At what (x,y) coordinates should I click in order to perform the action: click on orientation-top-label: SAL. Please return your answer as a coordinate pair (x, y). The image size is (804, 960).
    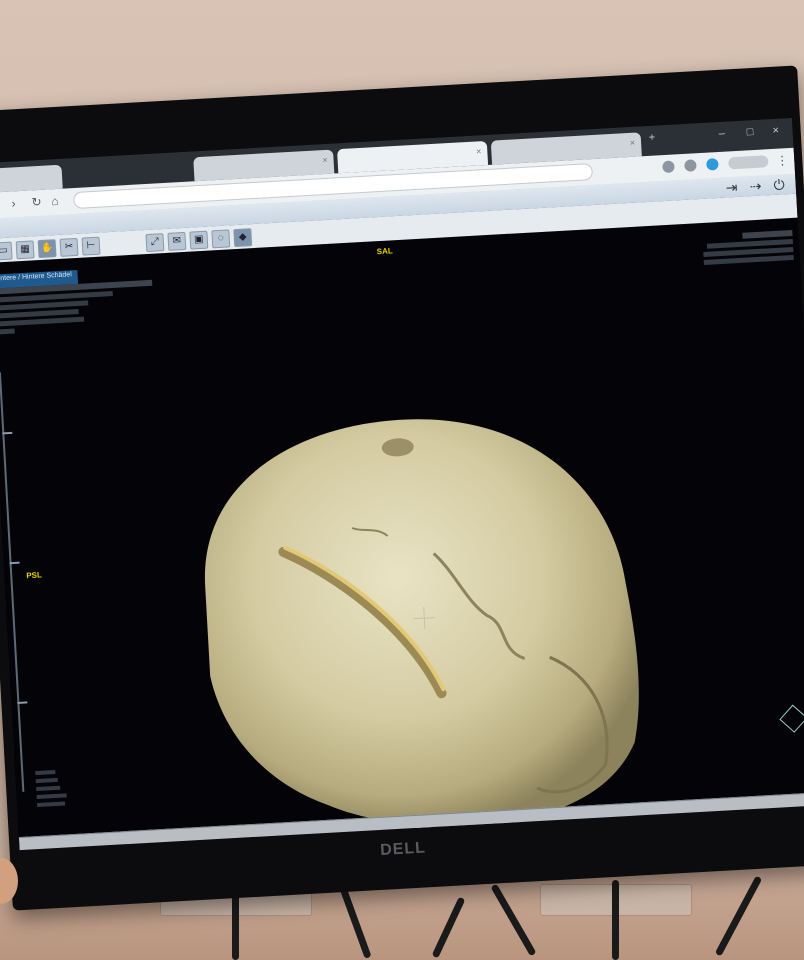
    Looking at the image, I should click on (384, 251).